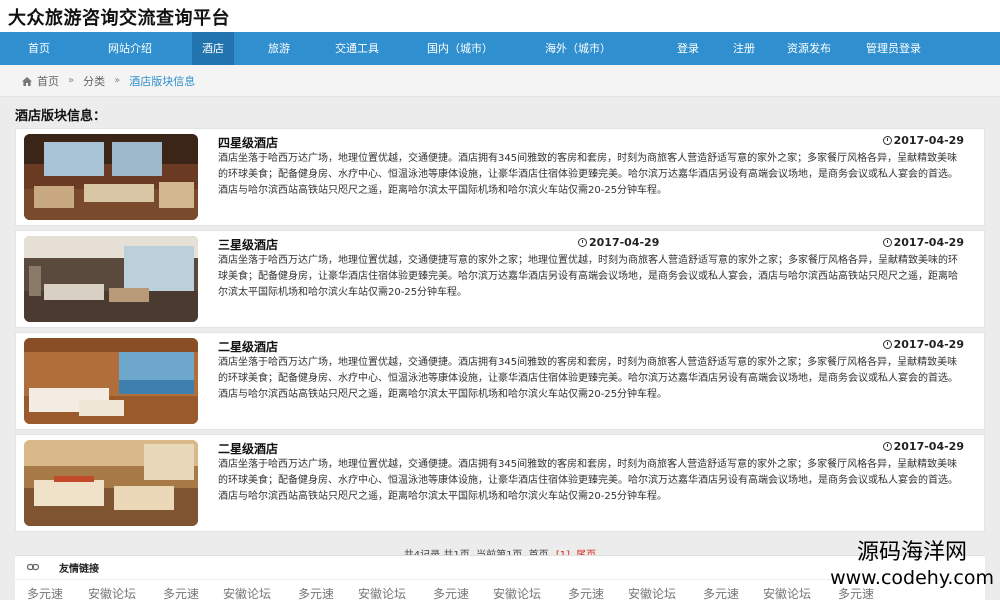 The image size is (1000, 600). Describe the element at coordinates (809, 48) in the screenshot. I see `nav-publish: 资源发布` at that location.